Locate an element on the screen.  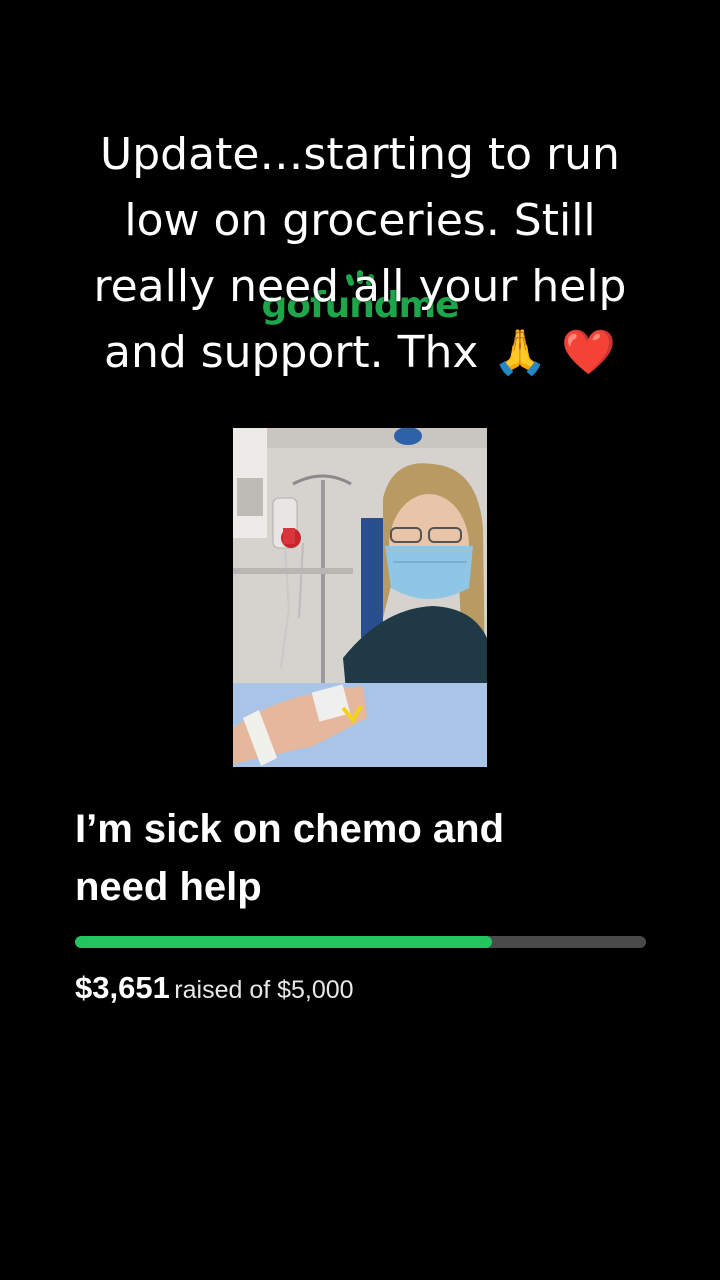
campaign-photo is located at coordinates (360, 597).